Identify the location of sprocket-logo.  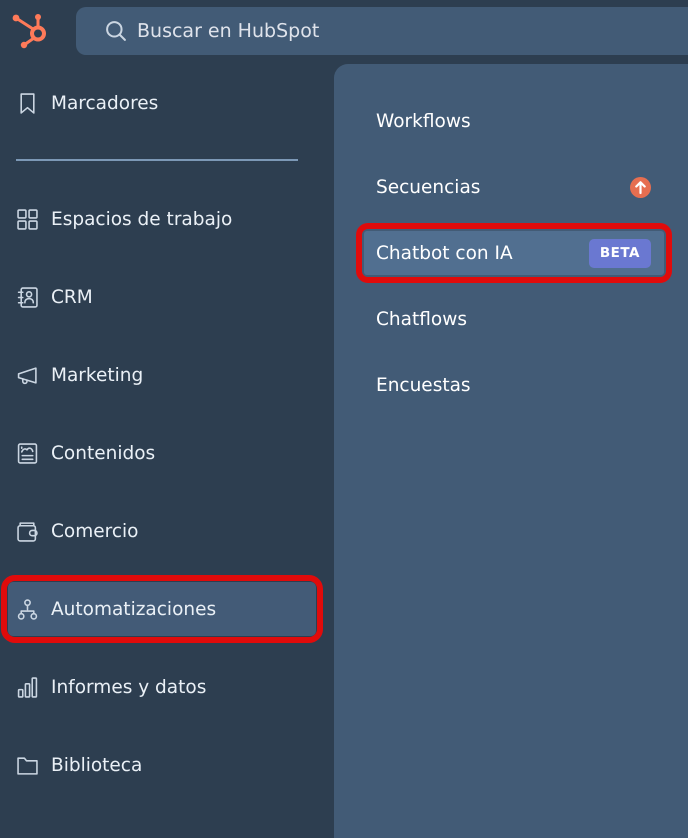
(30, 31).